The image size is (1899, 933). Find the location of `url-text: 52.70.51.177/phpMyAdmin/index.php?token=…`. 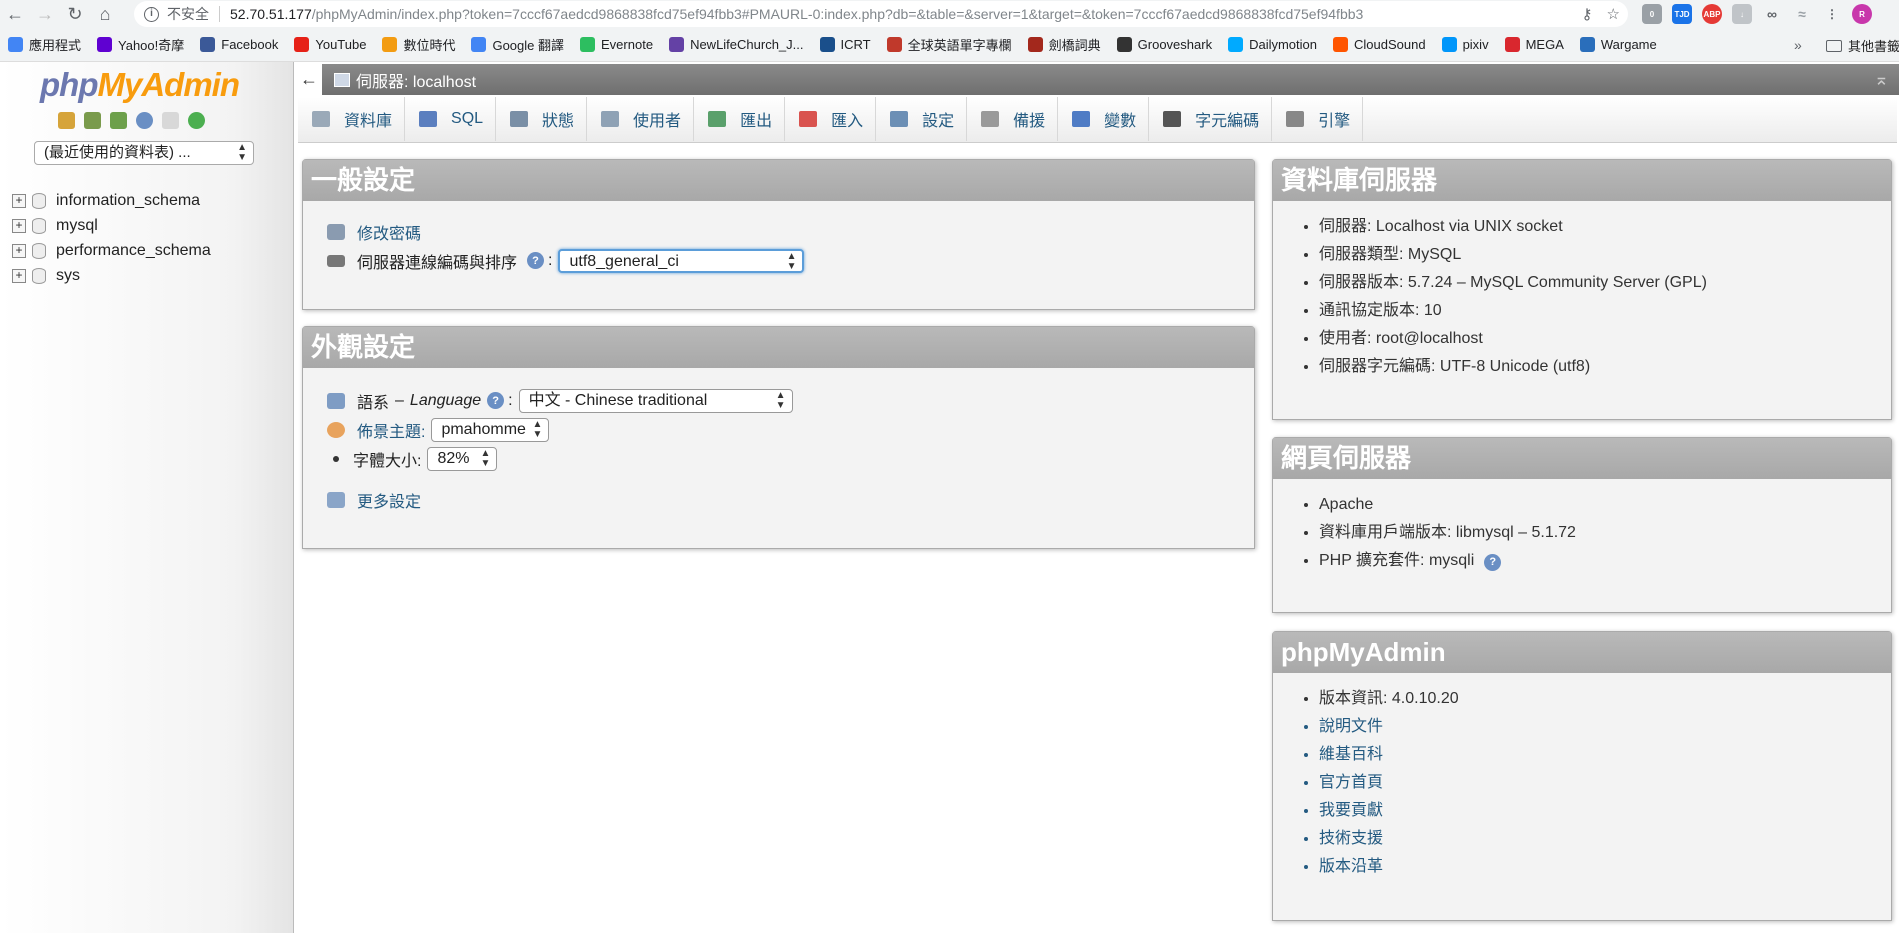

url-text: 52.70.51.177/phpMyAdmin/index.php?token=… is located at coordinates (796, 14).